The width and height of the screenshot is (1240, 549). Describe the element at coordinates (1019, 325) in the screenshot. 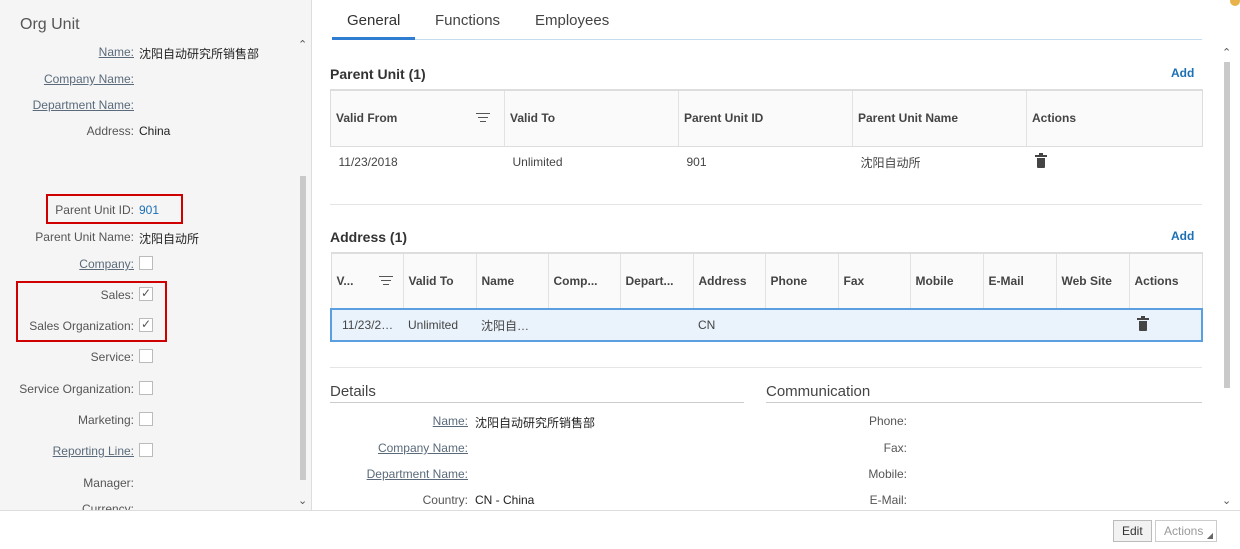

I see `cell-email` at that location.